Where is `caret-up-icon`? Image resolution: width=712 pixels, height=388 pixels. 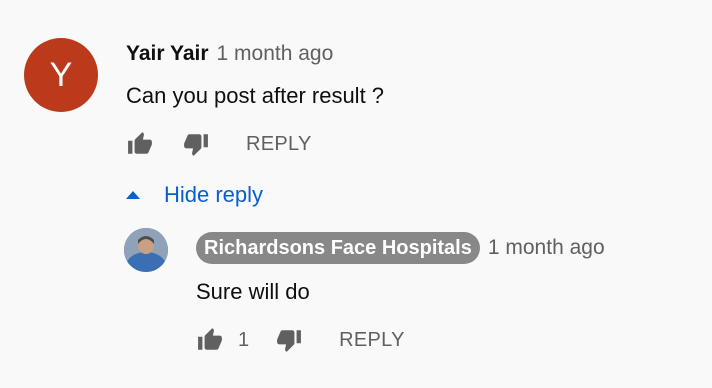 caret-up-icon is located at coordinates (133, 195).